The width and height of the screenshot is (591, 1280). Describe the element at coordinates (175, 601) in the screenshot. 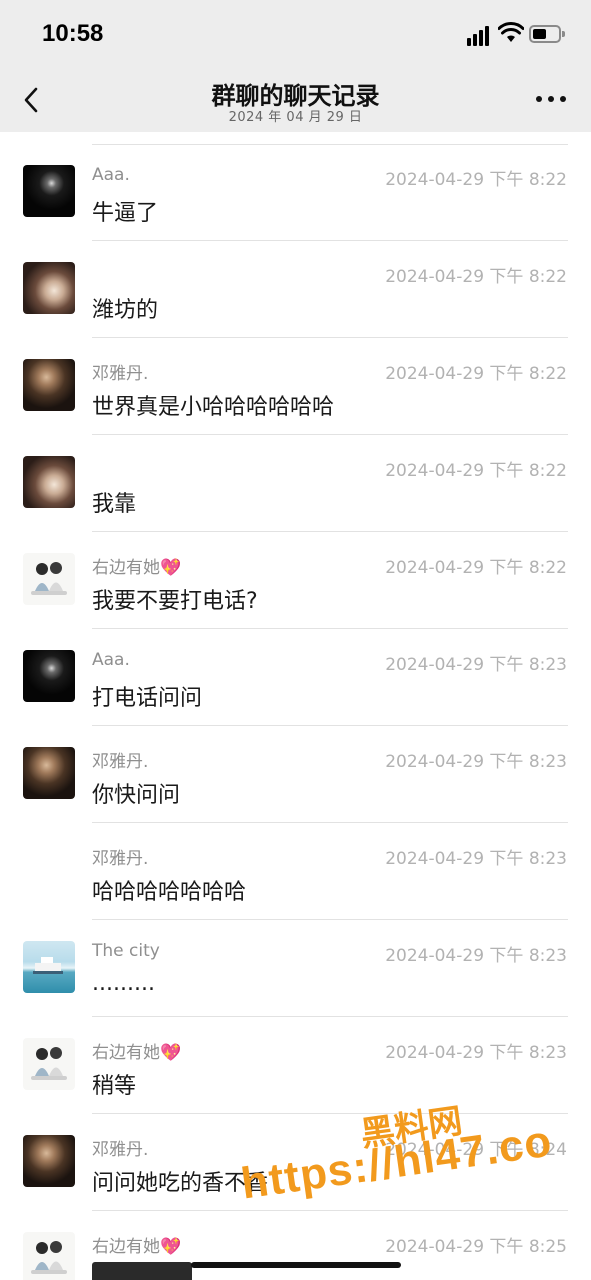

I see `message-text: 我要不要打电话?` at that location.